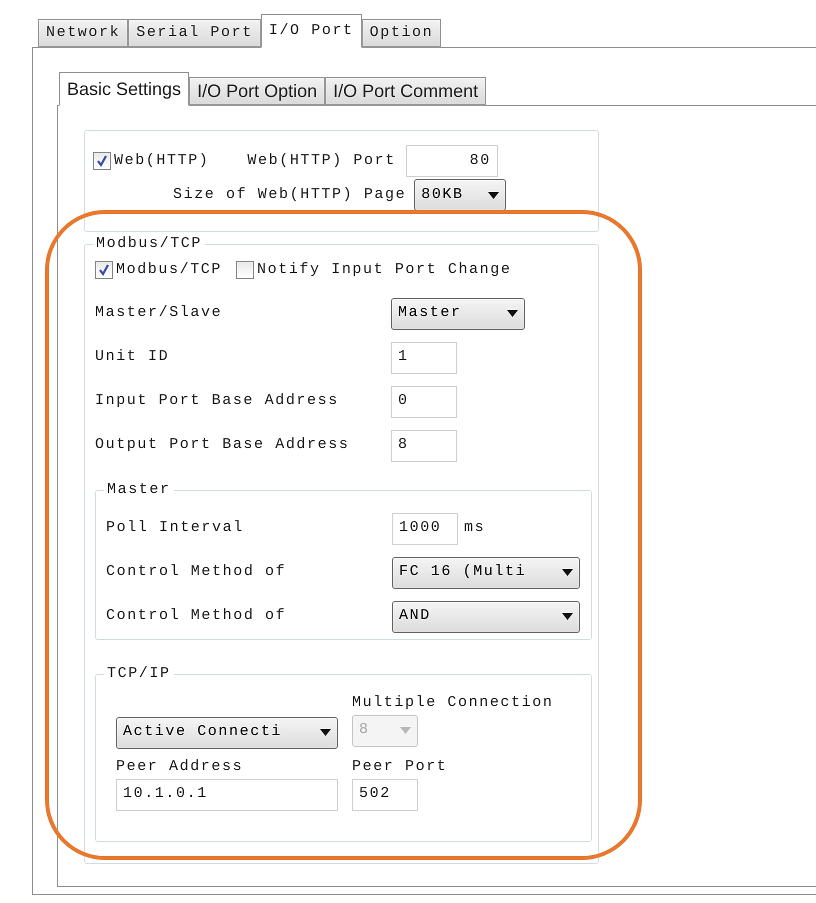 The image size is (816, 903). I want to click on input-field: 8, so click(424, 446).